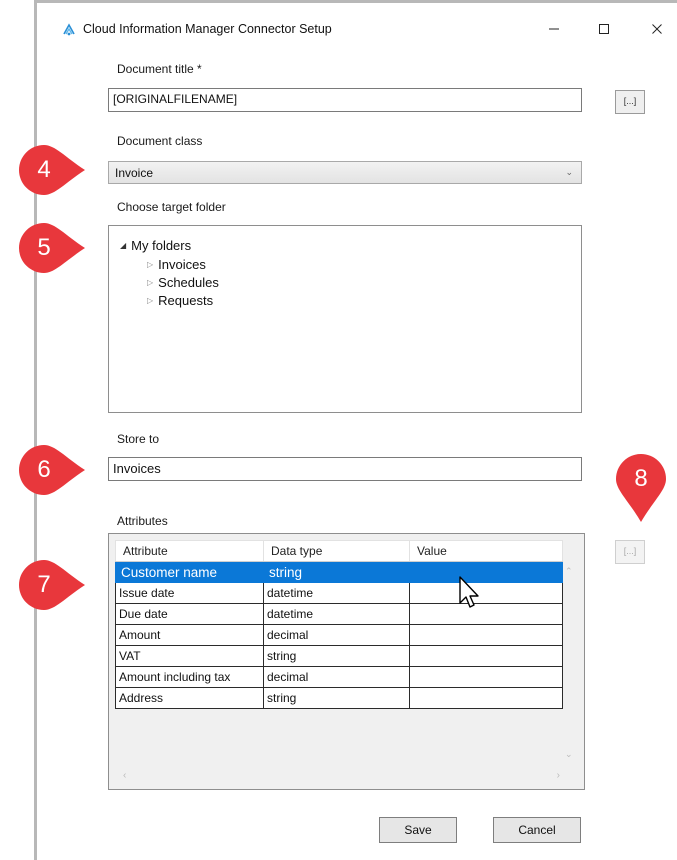 This screenshot has width=677, height=860. What do you see at coordinates (336, 551) in the screenshot?
I see `column-header-data-type: Data type` at bounding box center [336, 551].